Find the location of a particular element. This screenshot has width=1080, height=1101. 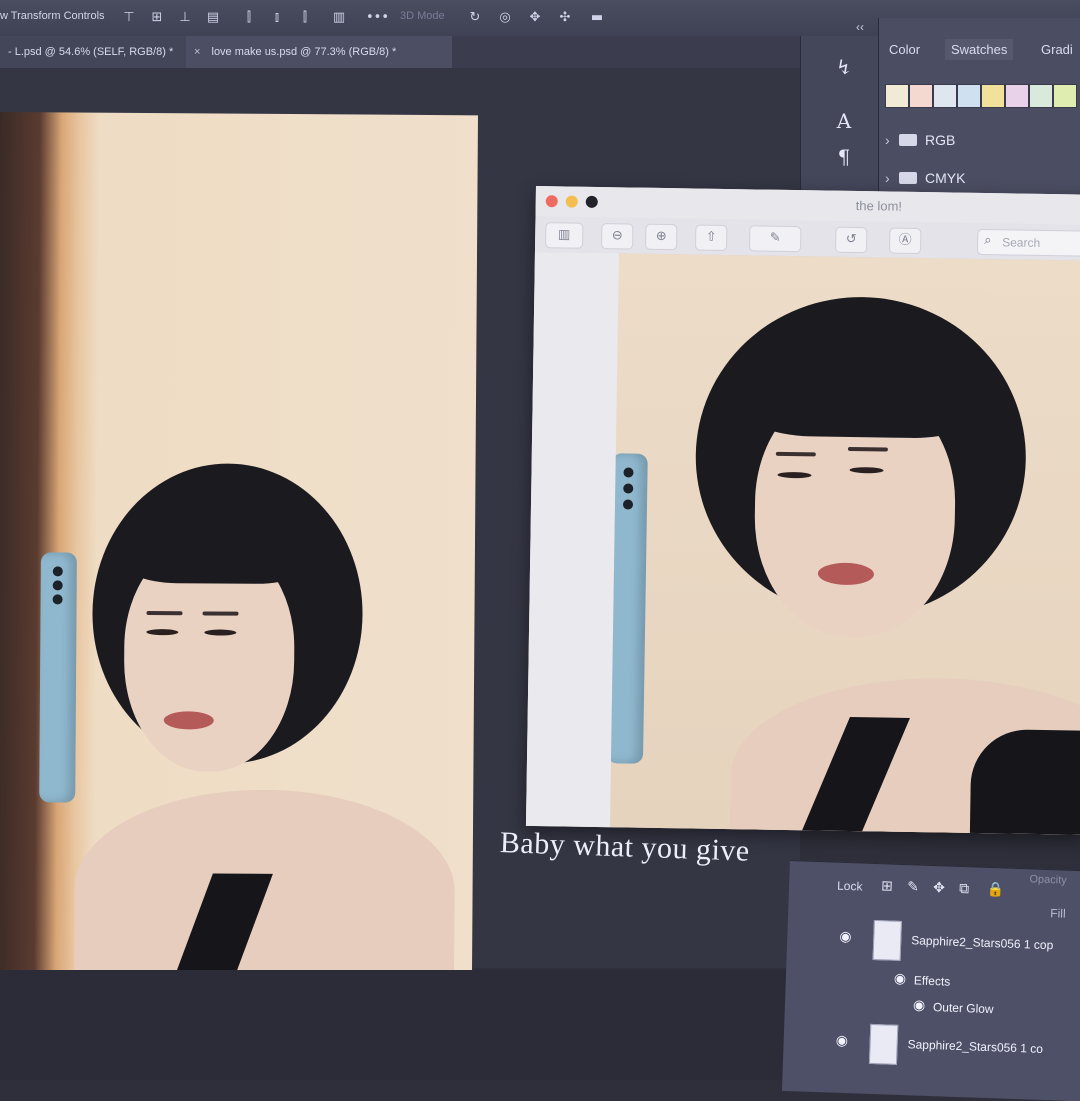

layer-row: ◉ Sapphire2_Stars056 1 co is located at coordinates (931, 1051).